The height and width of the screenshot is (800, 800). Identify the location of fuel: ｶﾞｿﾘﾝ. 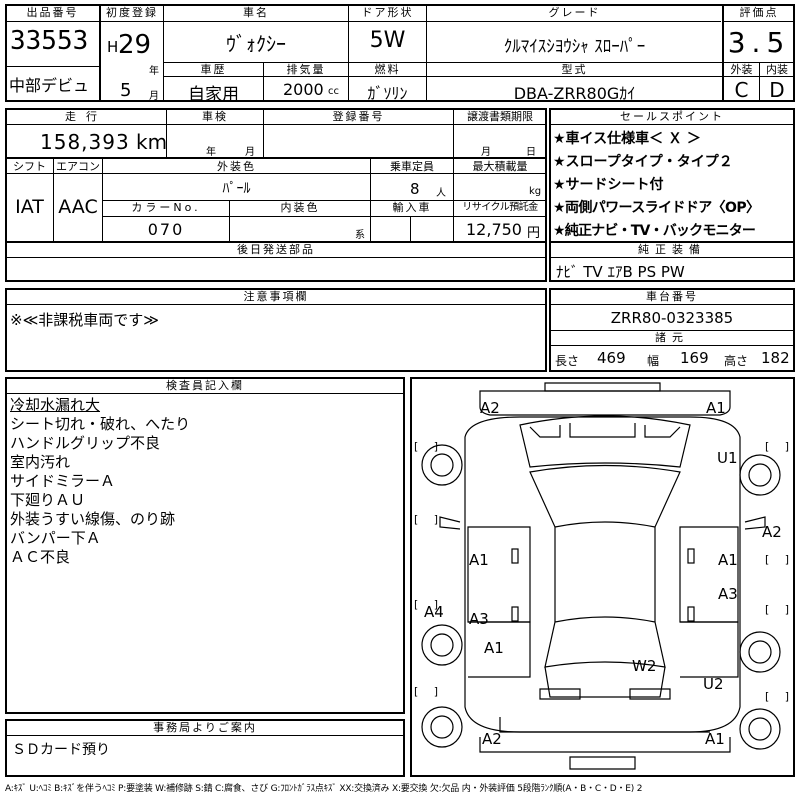
(387, 93).